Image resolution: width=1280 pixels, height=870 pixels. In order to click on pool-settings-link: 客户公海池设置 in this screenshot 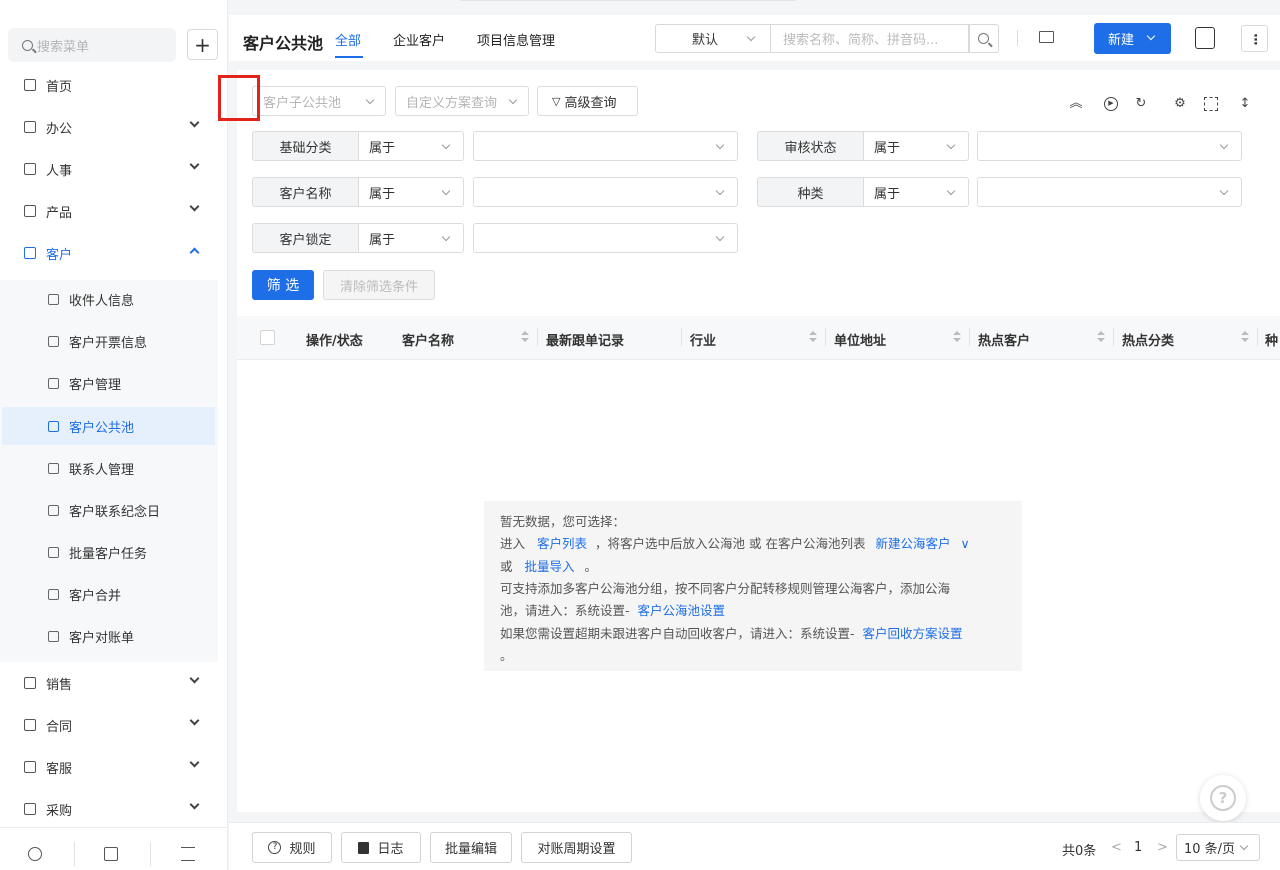, I will do `click(682, 610)`.